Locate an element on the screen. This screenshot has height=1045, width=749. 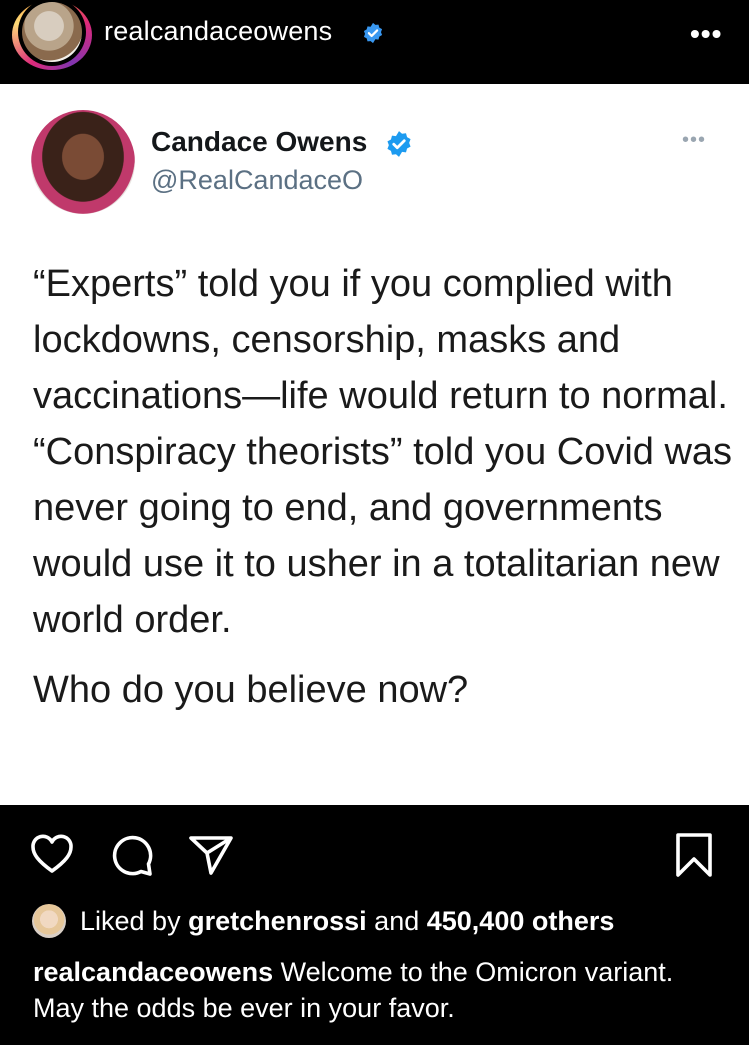
tweet-handle: @RealCandaceO is located at coordinates (257, 180).